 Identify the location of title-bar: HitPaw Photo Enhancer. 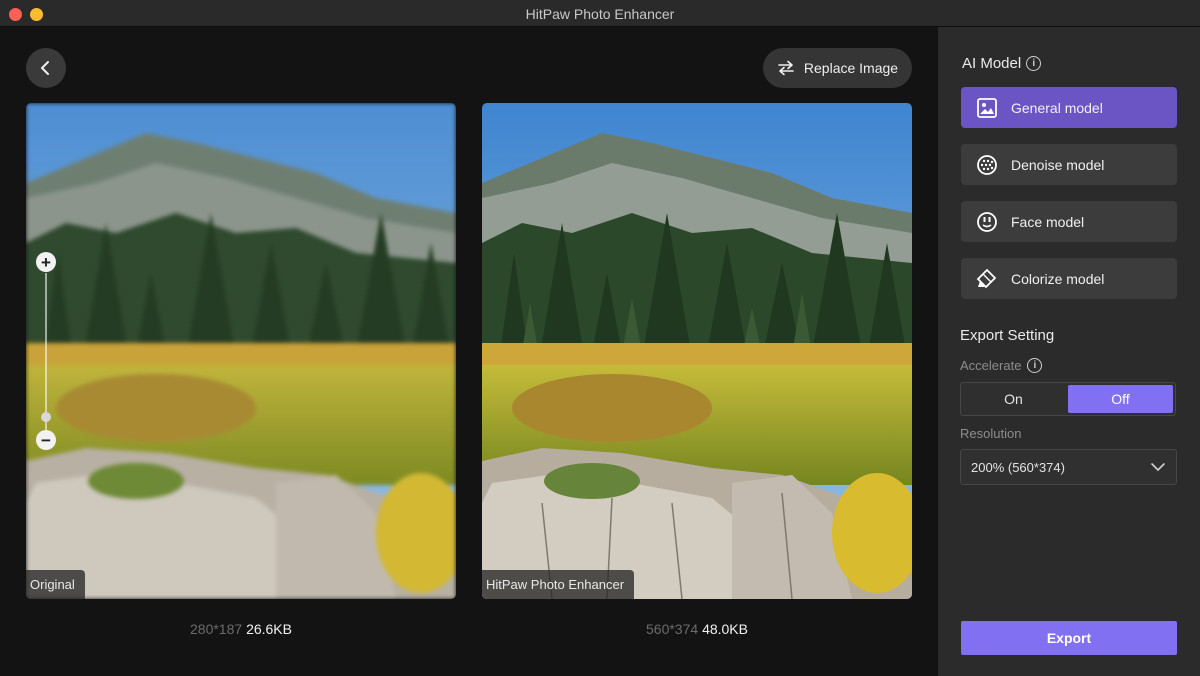
(600, 13).